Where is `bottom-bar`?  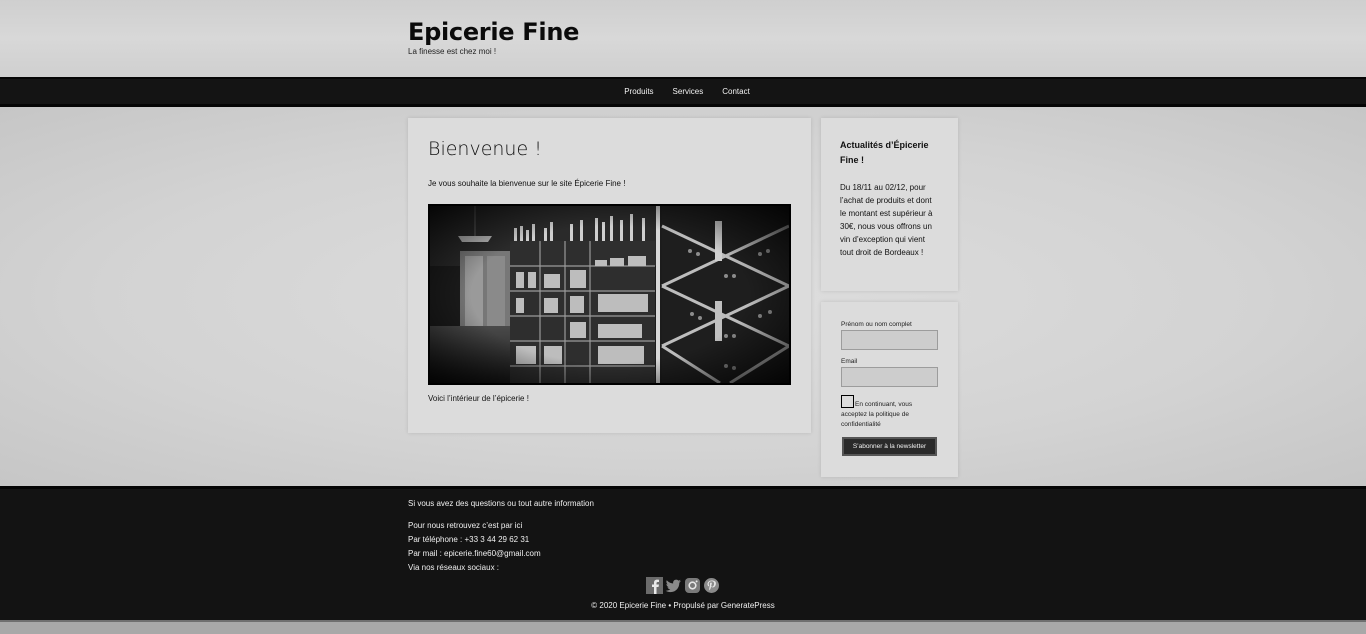
bottom-bar is located at coordinates (683, 627).